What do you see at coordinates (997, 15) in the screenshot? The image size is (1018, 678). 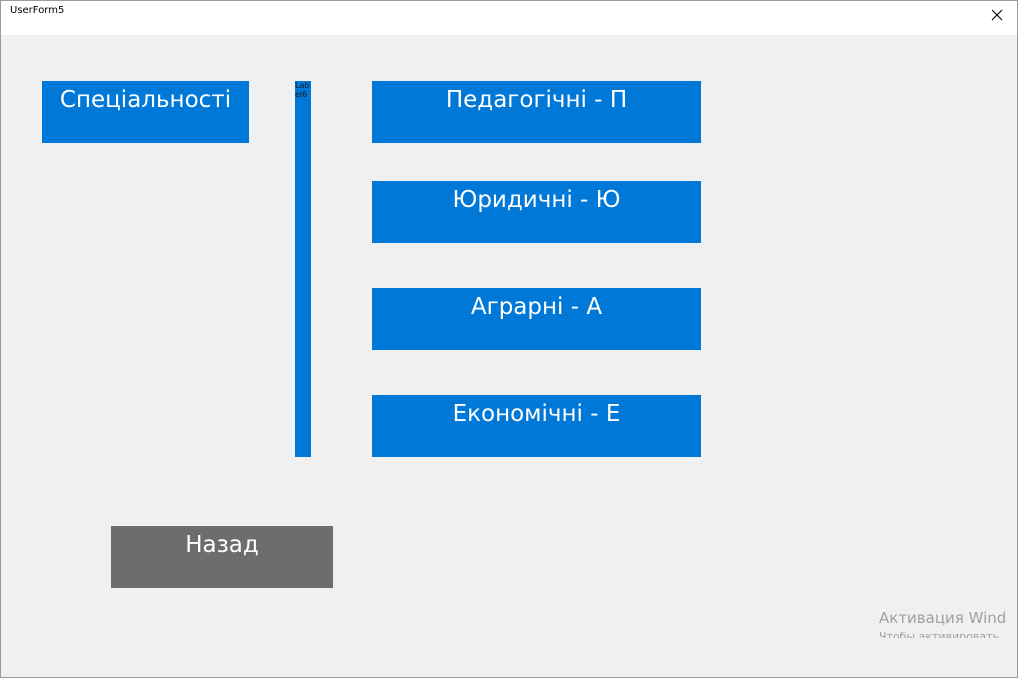 I see `close-icon` at bounding box center [997, 15].